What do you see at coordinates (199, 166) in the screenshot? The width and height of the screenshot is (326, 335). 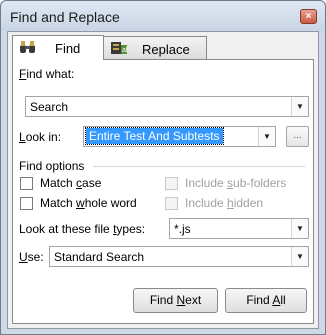 I see `group-divider` at bounding box center [199, 166].